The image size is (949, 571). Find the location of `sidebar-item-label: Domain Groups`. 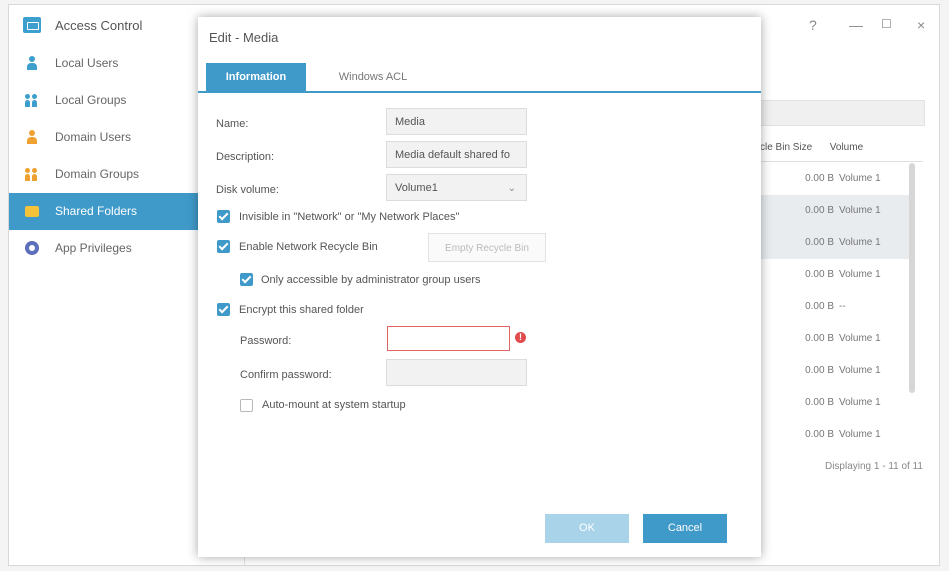

sidebar-item-label: Domain Groups is located at coordinates (97, 174).